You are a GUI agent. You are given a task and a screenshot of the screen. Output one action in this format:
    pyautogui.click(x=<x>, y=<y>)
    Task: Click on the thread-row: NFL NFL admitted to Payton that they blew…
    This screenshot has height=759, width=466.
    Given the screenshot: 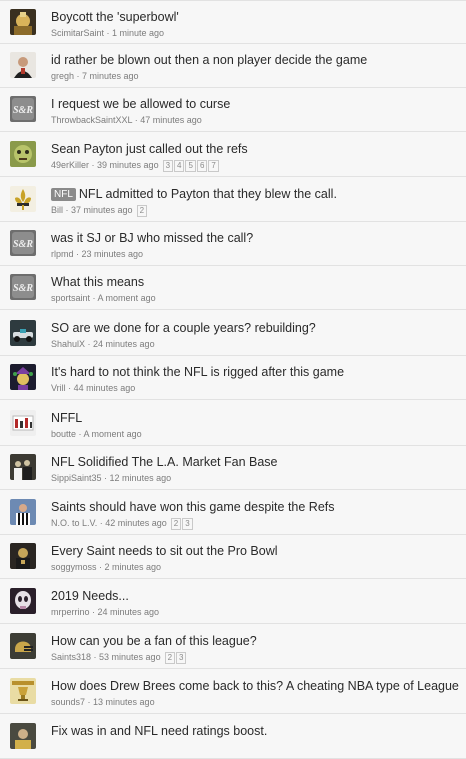 What is the action you would take?
    pyautogui.click(x=233, y=200)
    